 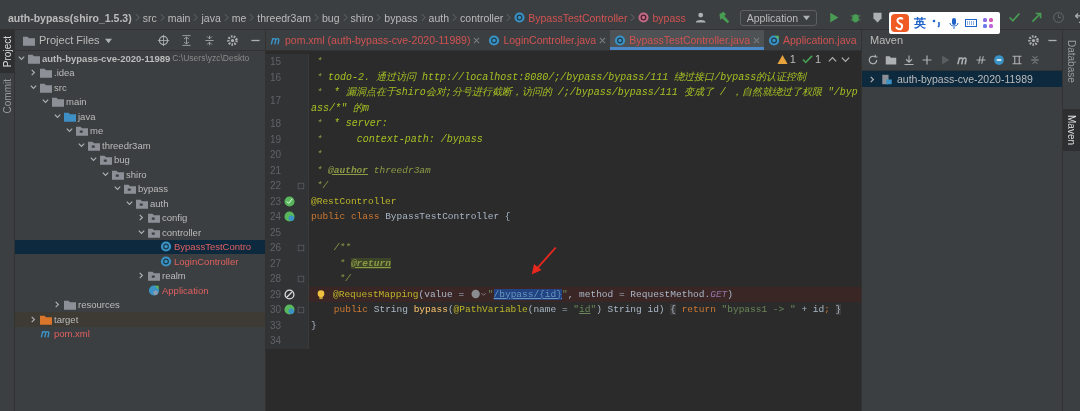 I want to click on tree-item: realm, so click(x=140, y=275).